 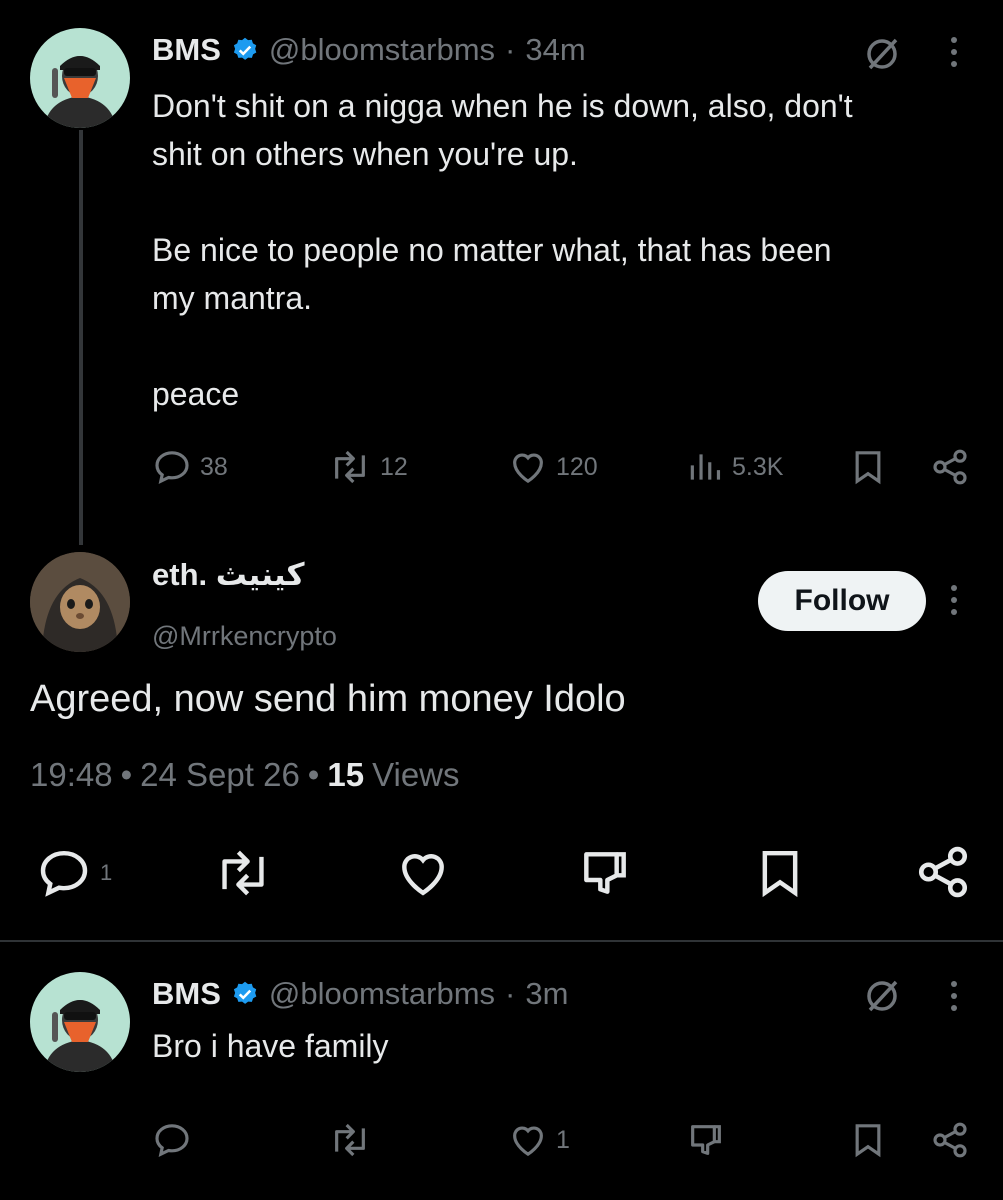 I want to click on tweet1-header: BMS @bloomstarbms · 34m, so click(x=369, y=50).